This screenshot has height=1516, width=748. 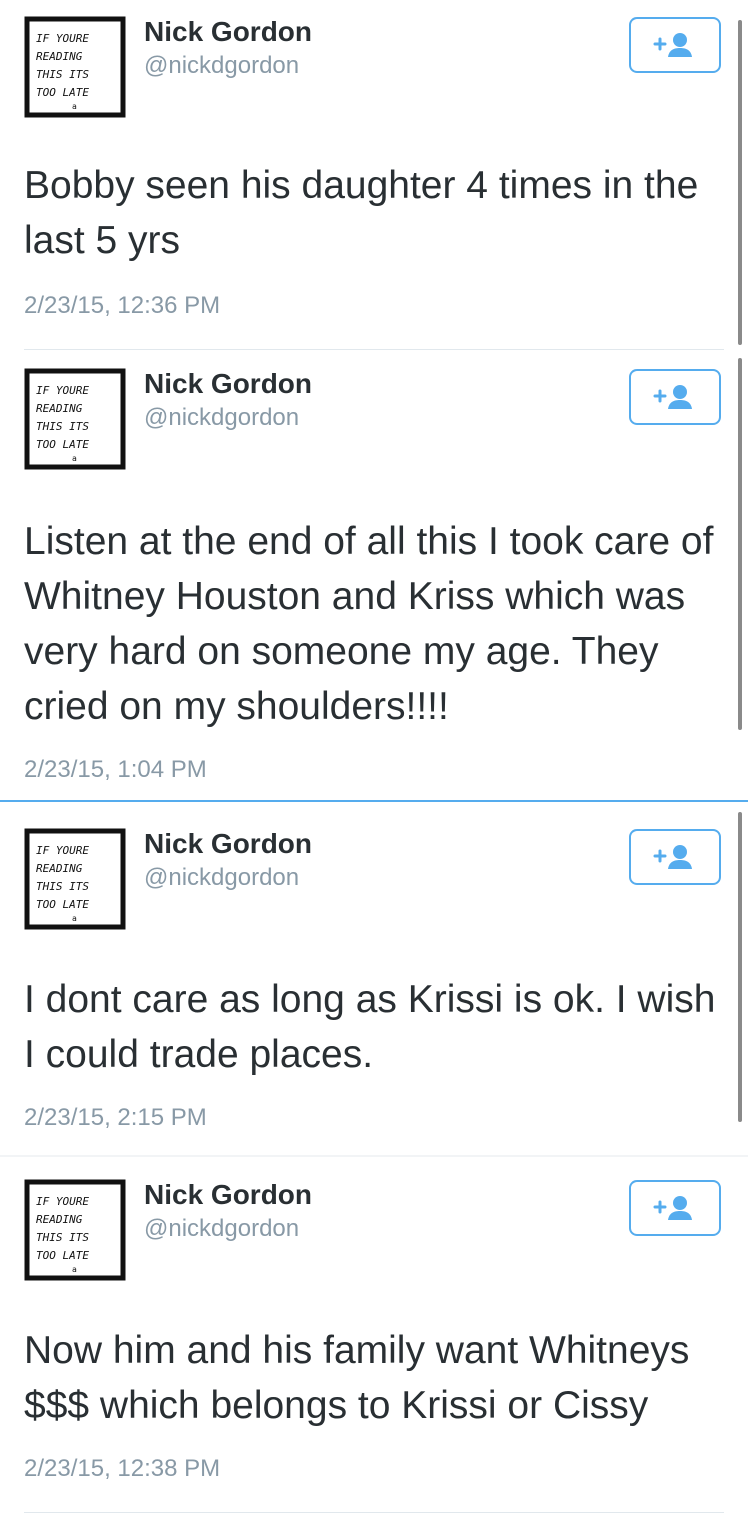 What do you see at coordinates (122, 1469) in the screenshot?
I see `timestamp: 2/23/15, 12:38 PM` at bounding box center [122, 1469].